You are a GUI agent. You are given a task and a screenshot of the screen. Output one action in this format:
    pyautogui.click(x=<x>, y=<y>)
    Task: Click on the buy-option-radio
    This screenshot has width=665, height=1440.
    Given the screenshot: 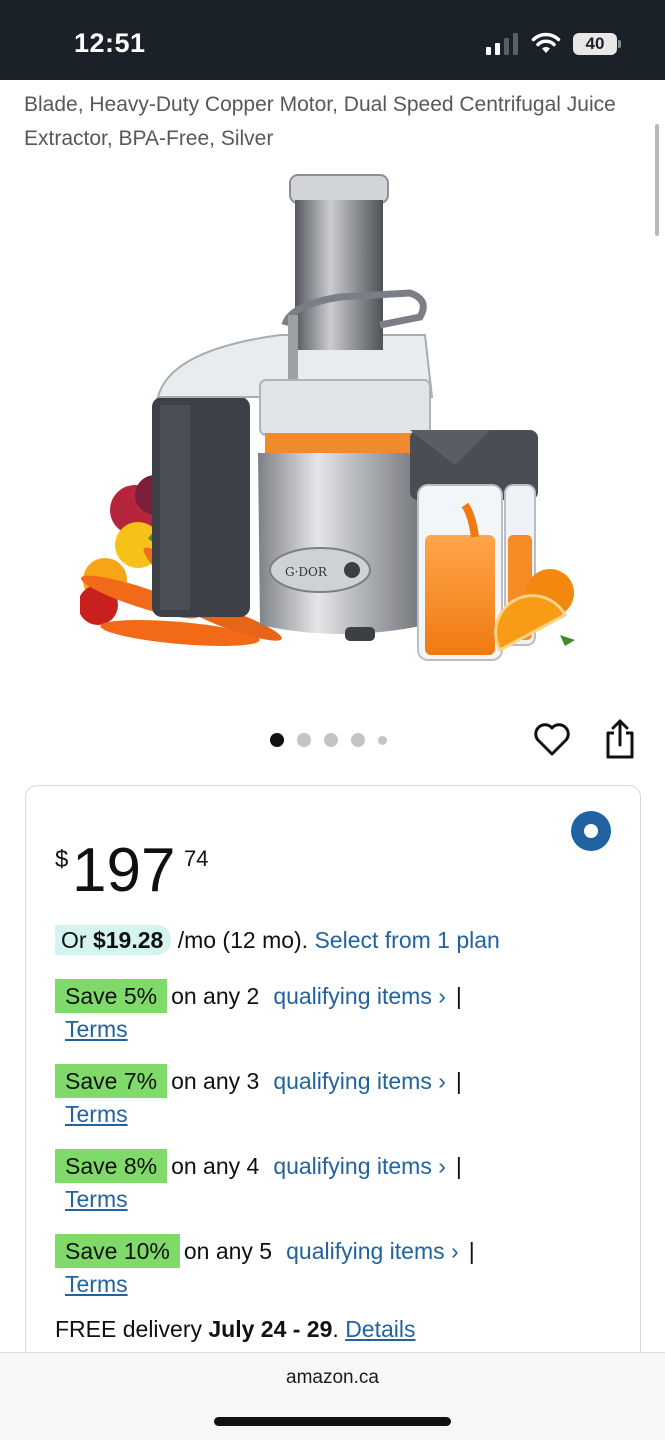 What is the action you would take?
    pyautogui.click(x=591, y=831)
    